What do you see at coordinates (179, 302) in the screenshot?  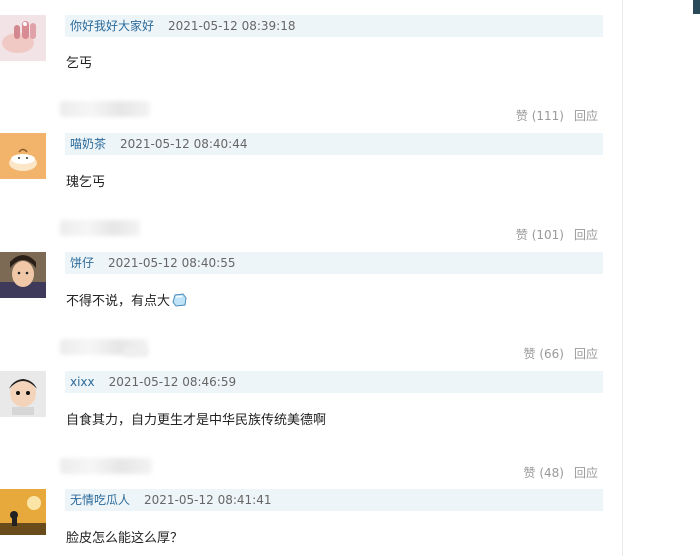 I see `ice-cube-emoji-icon` at bounding box center [179, 302].